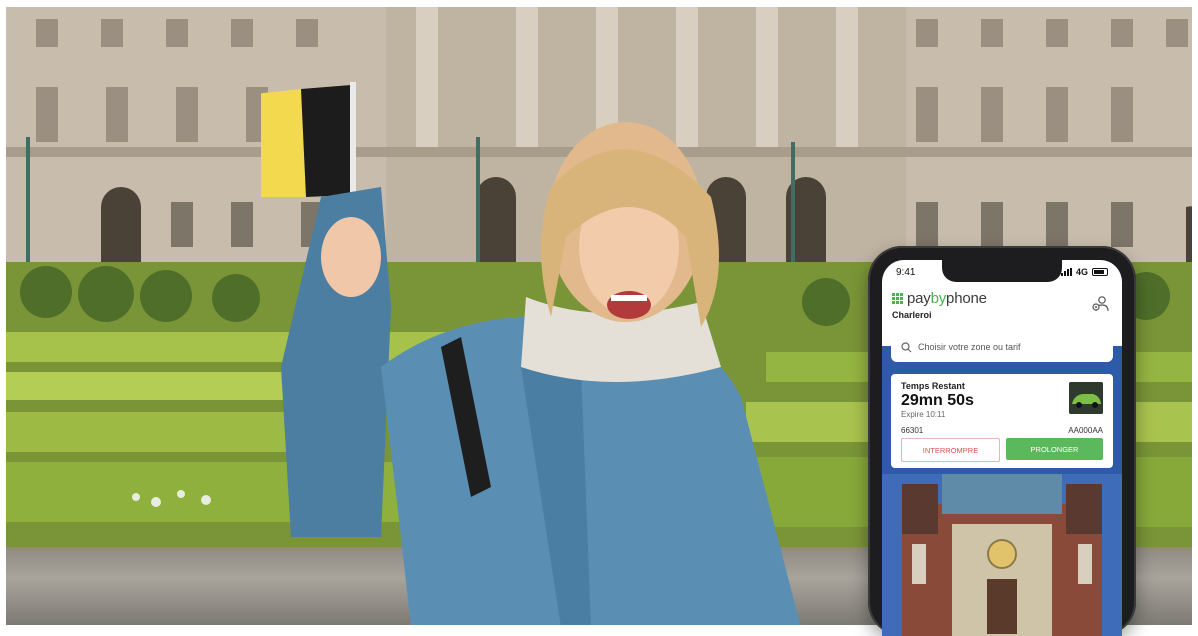 Image resolution: width=1198 pixels, height=636 pixels. What do you see at coordinates (1002, 555) in the screenshot?
I see `city-hall-image` at bounding box center [1002, 555].